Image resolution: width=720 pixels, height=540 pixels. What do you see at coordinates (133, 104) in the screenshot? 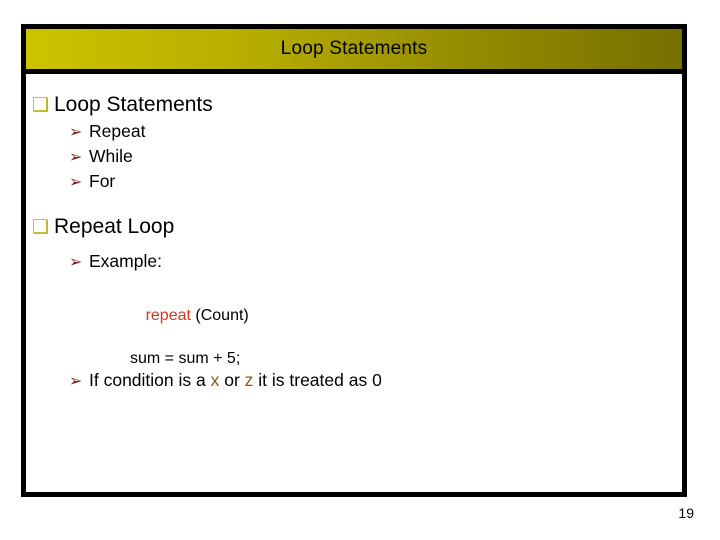
I see `section-heading-label: Loop Statements` at bounding box center [133, 104].